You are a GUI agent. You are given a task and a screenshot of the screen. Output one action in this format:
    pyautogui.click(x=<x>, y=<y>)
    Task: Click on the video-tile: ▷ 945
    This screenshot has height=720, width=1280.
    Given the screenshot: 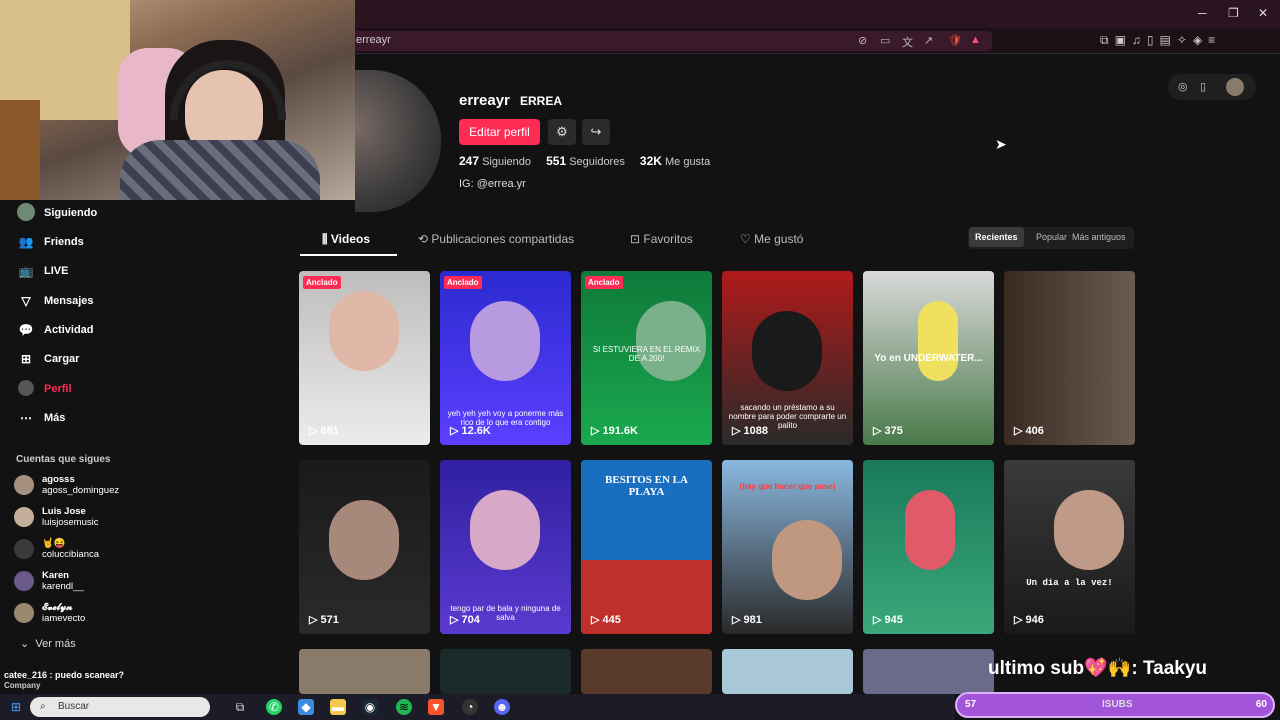 What is the action you would take?
    pyautogui.click(x=928, y=547)
    